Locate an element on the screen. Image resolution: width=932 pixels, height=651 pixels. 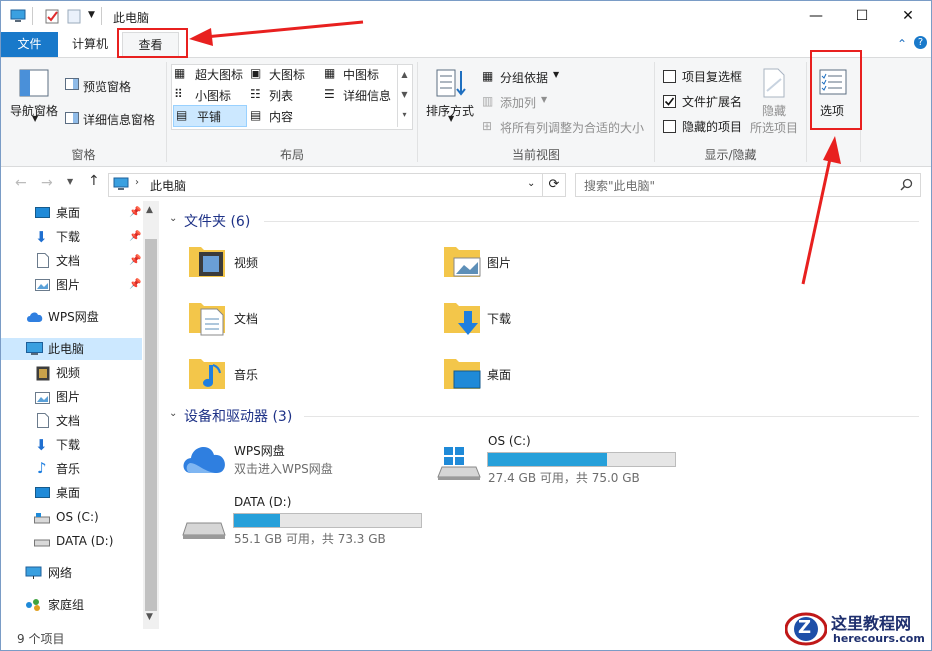
hidden-items-checkbox is located at coordinates (669, 126).